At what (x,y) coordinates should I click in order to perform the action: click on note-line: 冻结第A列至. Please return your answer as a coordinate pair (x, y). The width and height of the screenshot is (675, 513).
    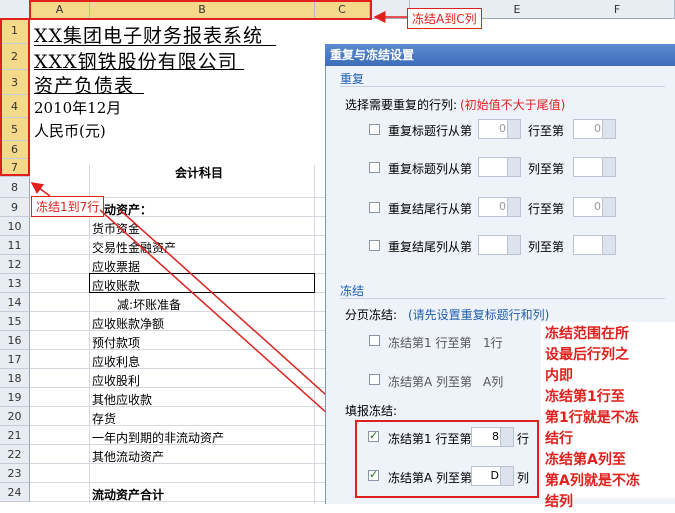
    Looking at the image, I should click on (585, 460).